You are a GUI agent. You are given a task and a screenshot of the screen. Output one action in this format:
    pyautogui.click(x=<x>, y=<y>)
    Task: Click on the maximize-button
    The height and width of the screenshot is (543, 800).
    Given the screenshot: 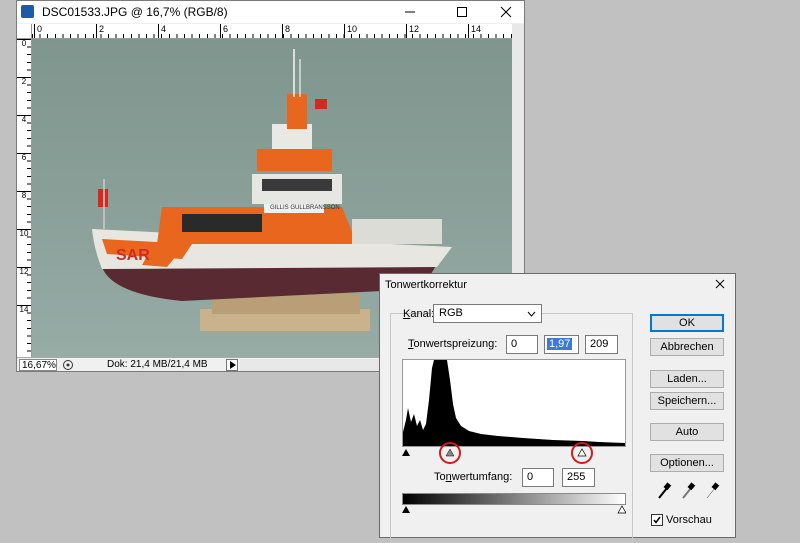 What is the action you would take?
    pyautogui.click(x=463, y=12)
    